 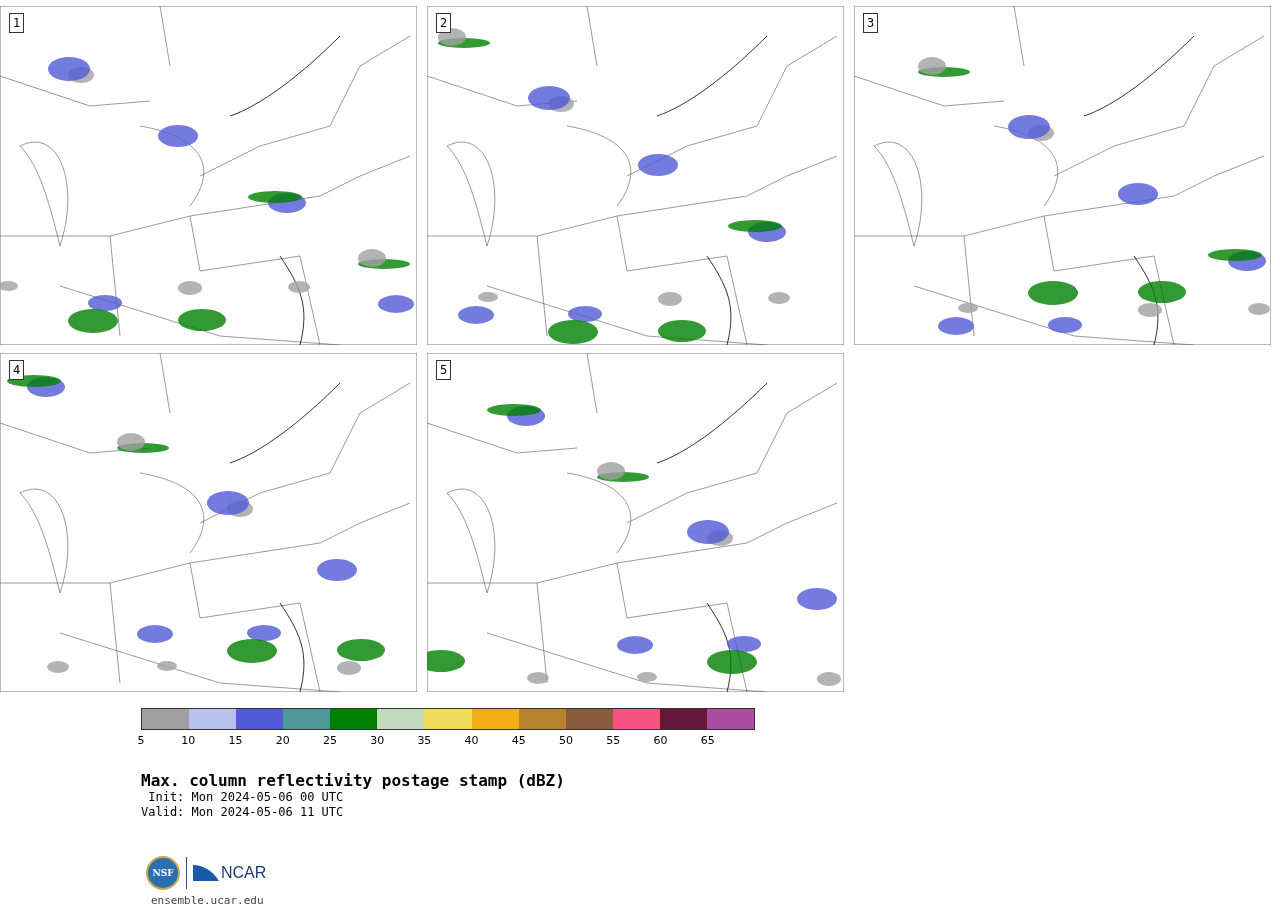 I want to click on colorbar-tick-label: 15, so click(x=235, y=740).